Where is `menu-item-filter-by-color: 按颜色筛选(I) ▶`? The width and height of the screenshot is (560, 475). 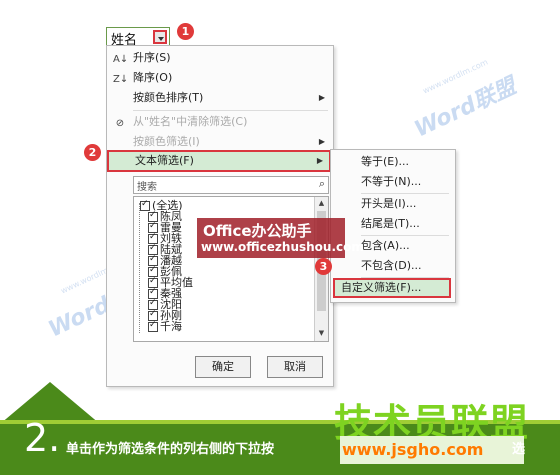 menu-item-filter-by-color: 按颜色筛选(I) ▶ is located at coordinates (219, 142).